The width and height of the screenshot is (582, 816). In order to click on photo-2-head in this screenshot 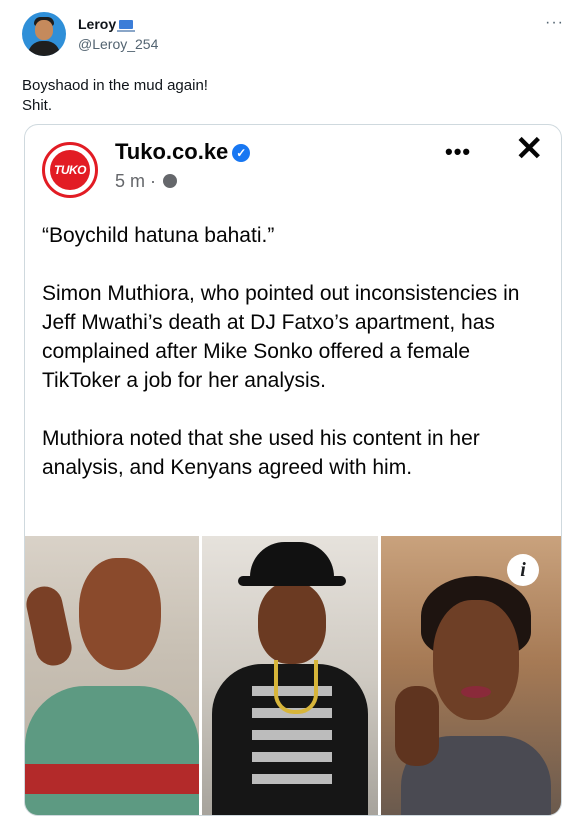, I will do `click(292, 623)`.